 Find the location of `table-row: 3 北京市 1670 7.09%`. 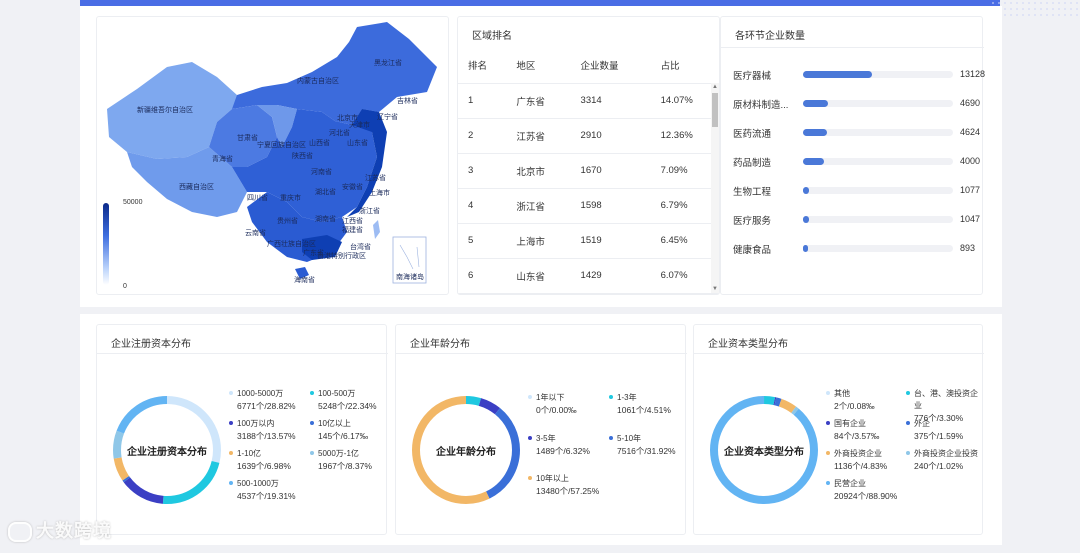

table-row: 3 北京市 1670 7.09% is located at coordinates (588, 171).